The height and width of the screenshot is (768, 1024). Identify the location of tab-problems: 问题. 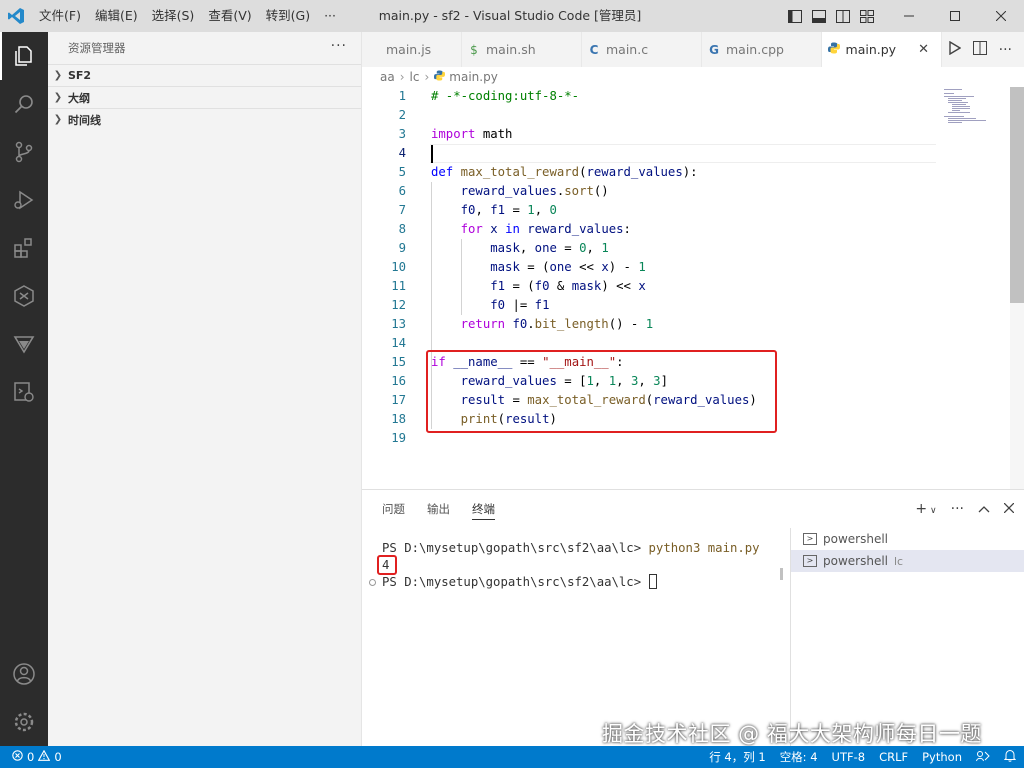
(393, 509).